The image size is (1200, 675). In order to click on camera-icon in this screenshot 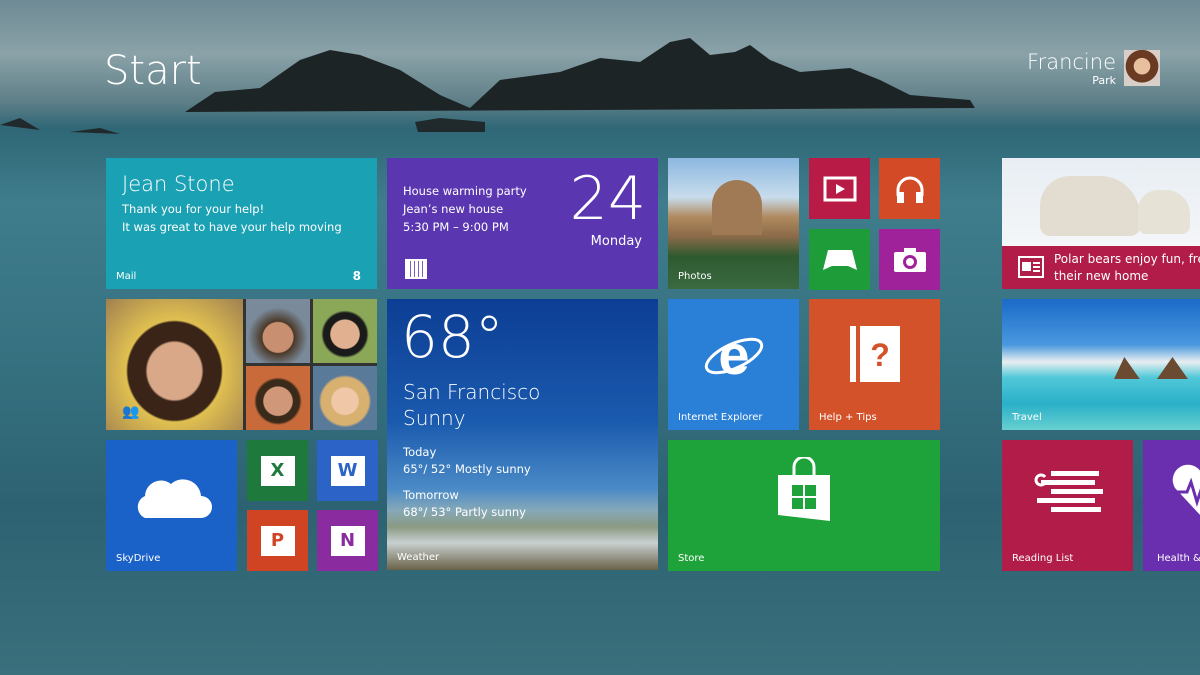, I will do `click(909, 259)`.